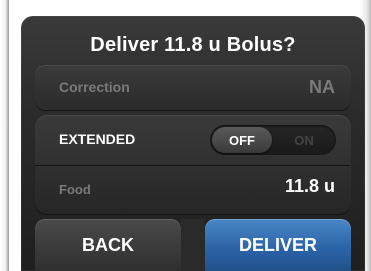 This screenshot has width=371, height=271. What do you see at coordinates (242, 140) in the screenshot?
I see `toggle-off-option: OFF` at bounding box center [242, 140].